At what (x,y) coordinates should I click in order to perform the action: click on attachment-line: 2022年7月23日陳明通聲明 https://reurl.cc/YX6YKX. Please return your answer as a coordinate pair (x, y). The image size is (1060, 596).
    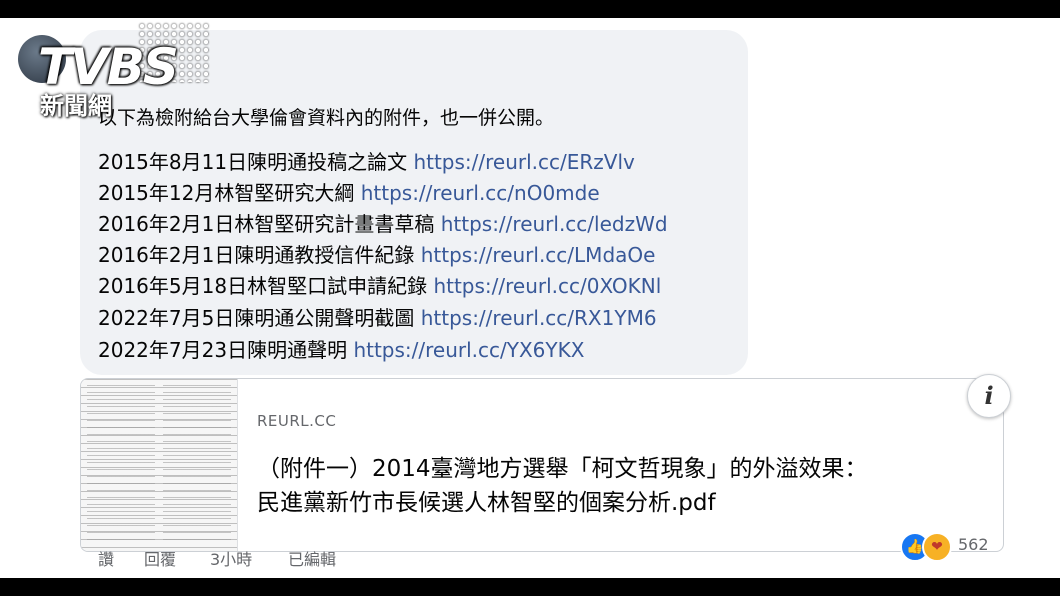
    Looking at the image, I should click on (341, 348).